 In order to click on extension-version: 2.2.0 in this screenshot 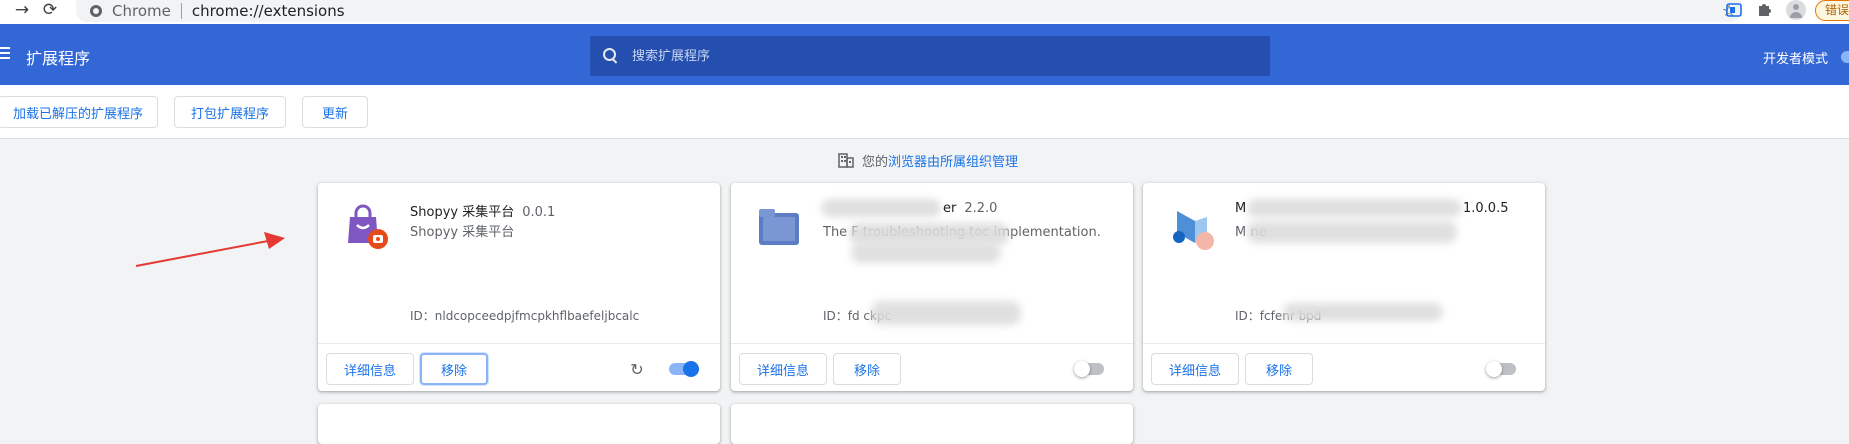, I will do `click(981, 208)`.